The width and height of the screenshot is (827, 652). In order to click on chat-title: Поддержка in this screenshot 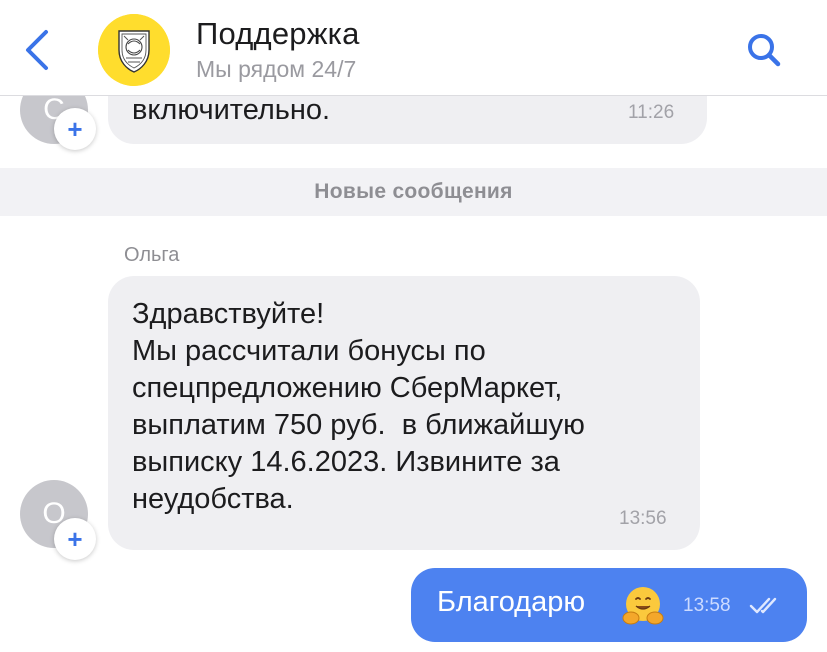, I will do `click(278, 34)`.